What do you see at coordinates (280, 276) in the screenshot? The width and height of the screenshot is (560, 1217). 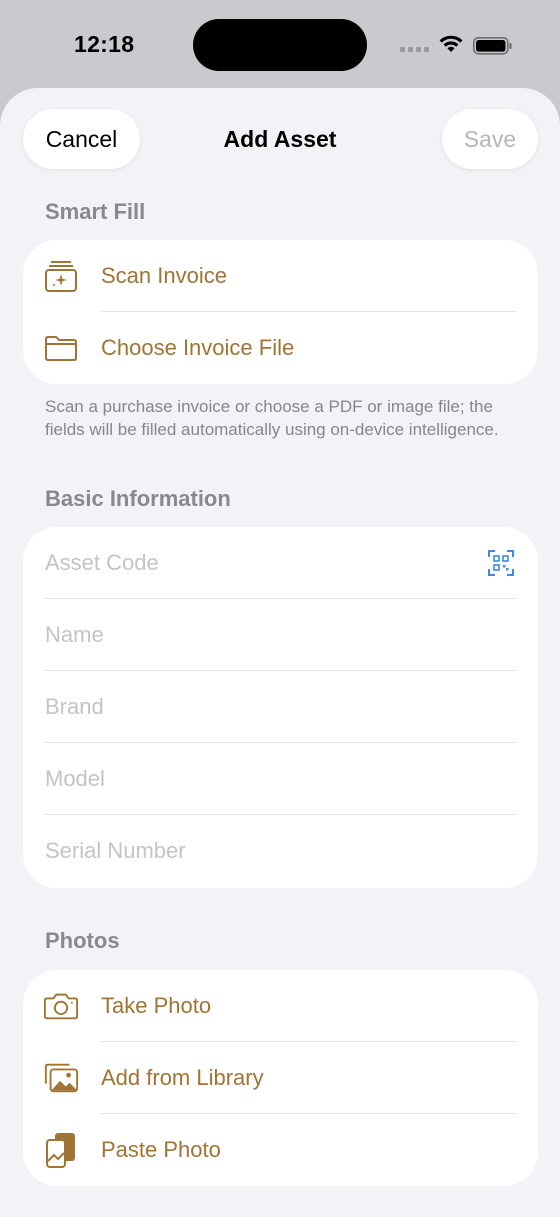 I see `scan-invoice-row: Scan Invoice` at bounding box center [280, 276].